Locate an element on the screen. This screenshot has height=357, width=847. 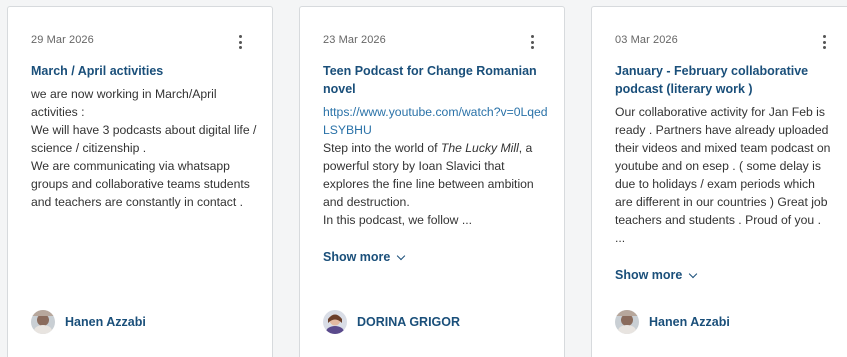
post-title: March / April activities is located at coordinates (141, 71).